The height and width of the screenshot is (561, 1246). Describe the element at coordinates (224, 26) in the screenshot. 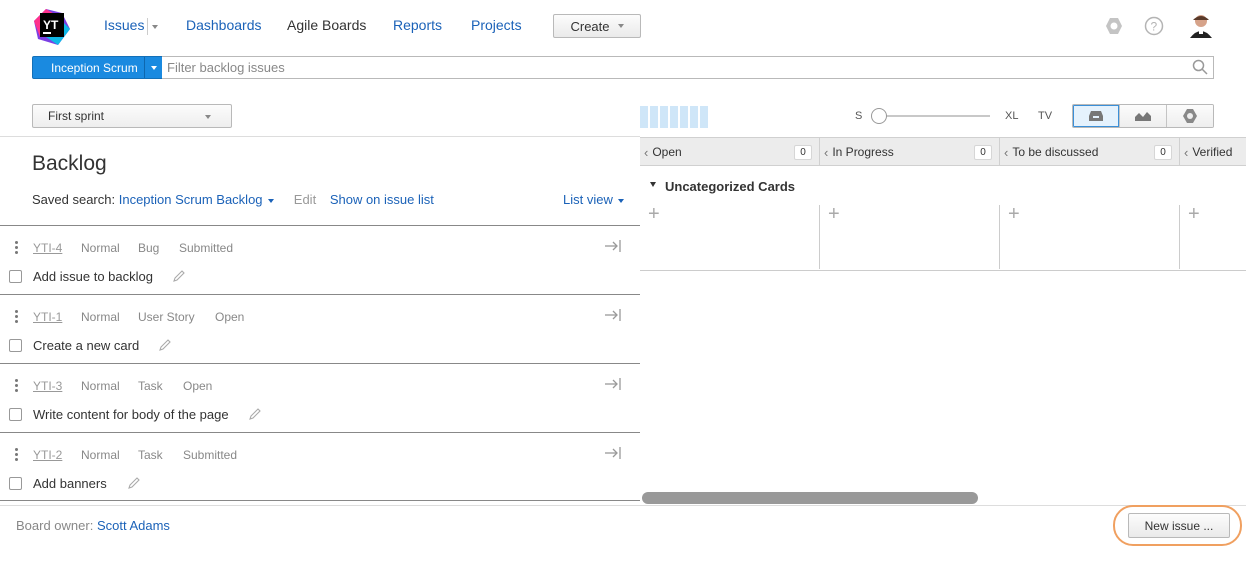

I see `nav-dashboards: Dashboards` at that location.